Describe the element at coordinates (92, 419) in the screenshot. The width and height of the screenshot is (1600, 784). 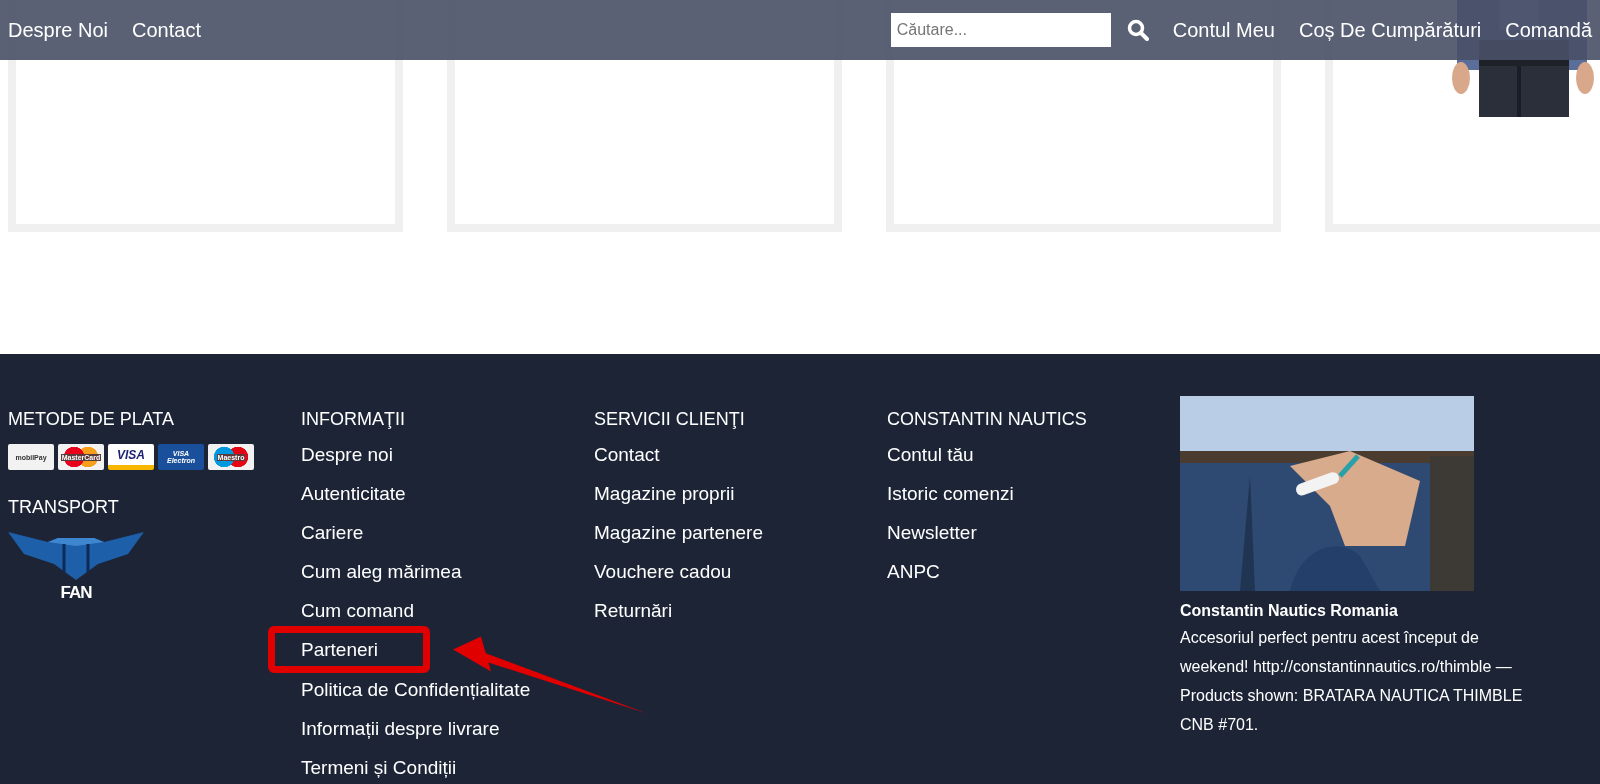
I see `footer-heading: METODE DE PLATA` at that location.